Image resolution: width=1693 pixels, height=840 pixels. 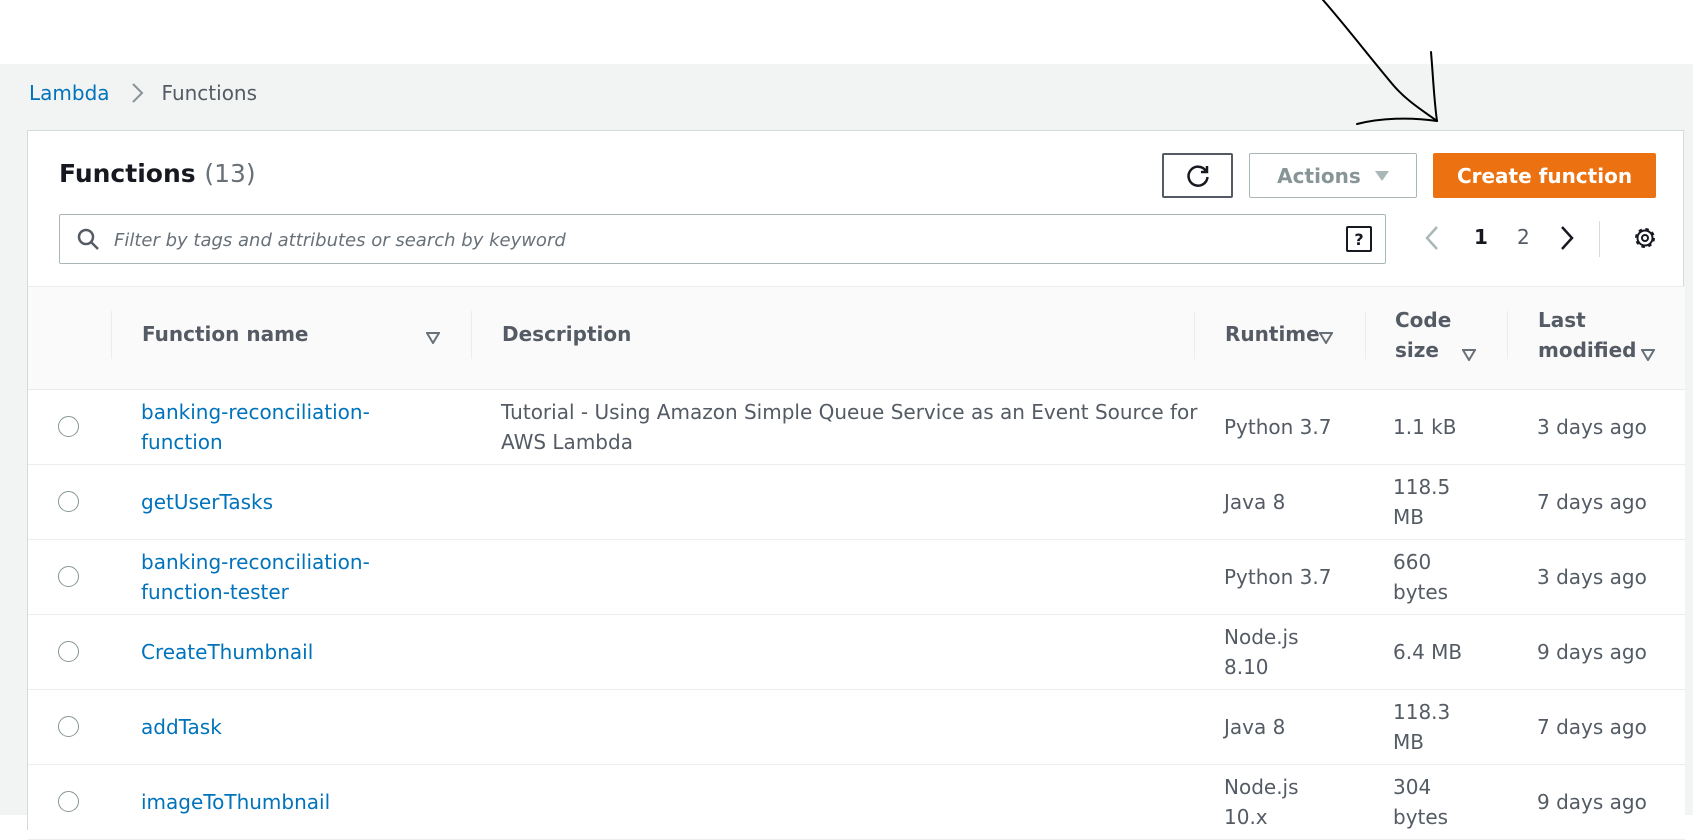 I want to click on code-size-line1: 660, so click(x=1412, y=562).